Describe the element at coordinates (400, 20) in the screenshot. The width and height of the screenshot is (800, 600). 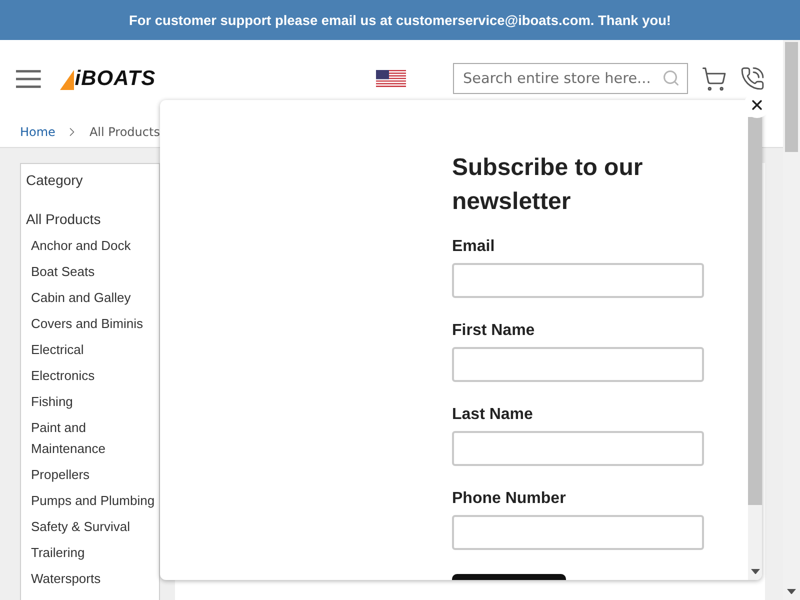
I see `announcement-text: For customer support please email us at customerservice@iboats.com. Thank you!` at that location.